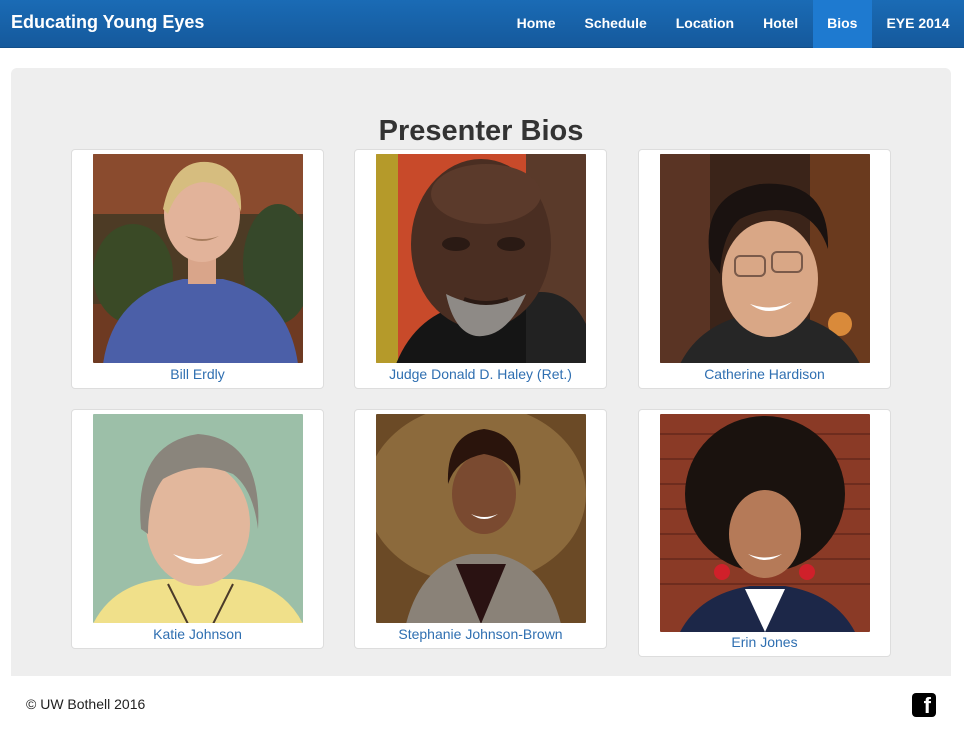 Image resolution: width=964 pixels, height=732 pixels. I want to click on nav-schedule: Schedule, so click(615, 24).